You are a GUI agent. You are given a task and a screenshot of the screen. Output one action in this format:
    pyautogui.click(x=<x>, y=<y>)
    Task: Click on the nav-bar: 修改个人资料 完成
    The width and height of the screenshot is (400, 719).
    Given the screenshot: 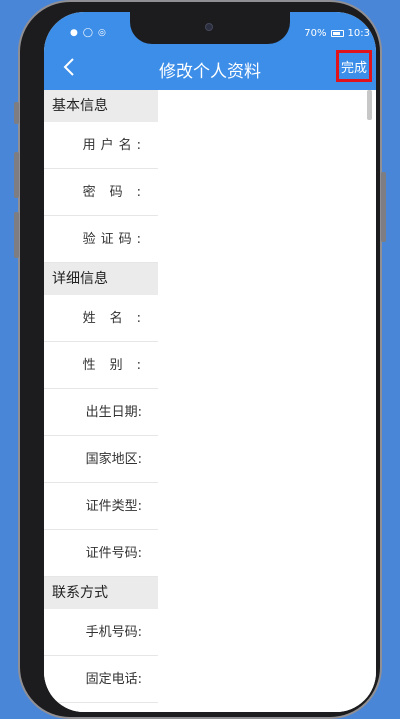 What is the action you would take?
    pyautogui.click(x=210, y=67)
    